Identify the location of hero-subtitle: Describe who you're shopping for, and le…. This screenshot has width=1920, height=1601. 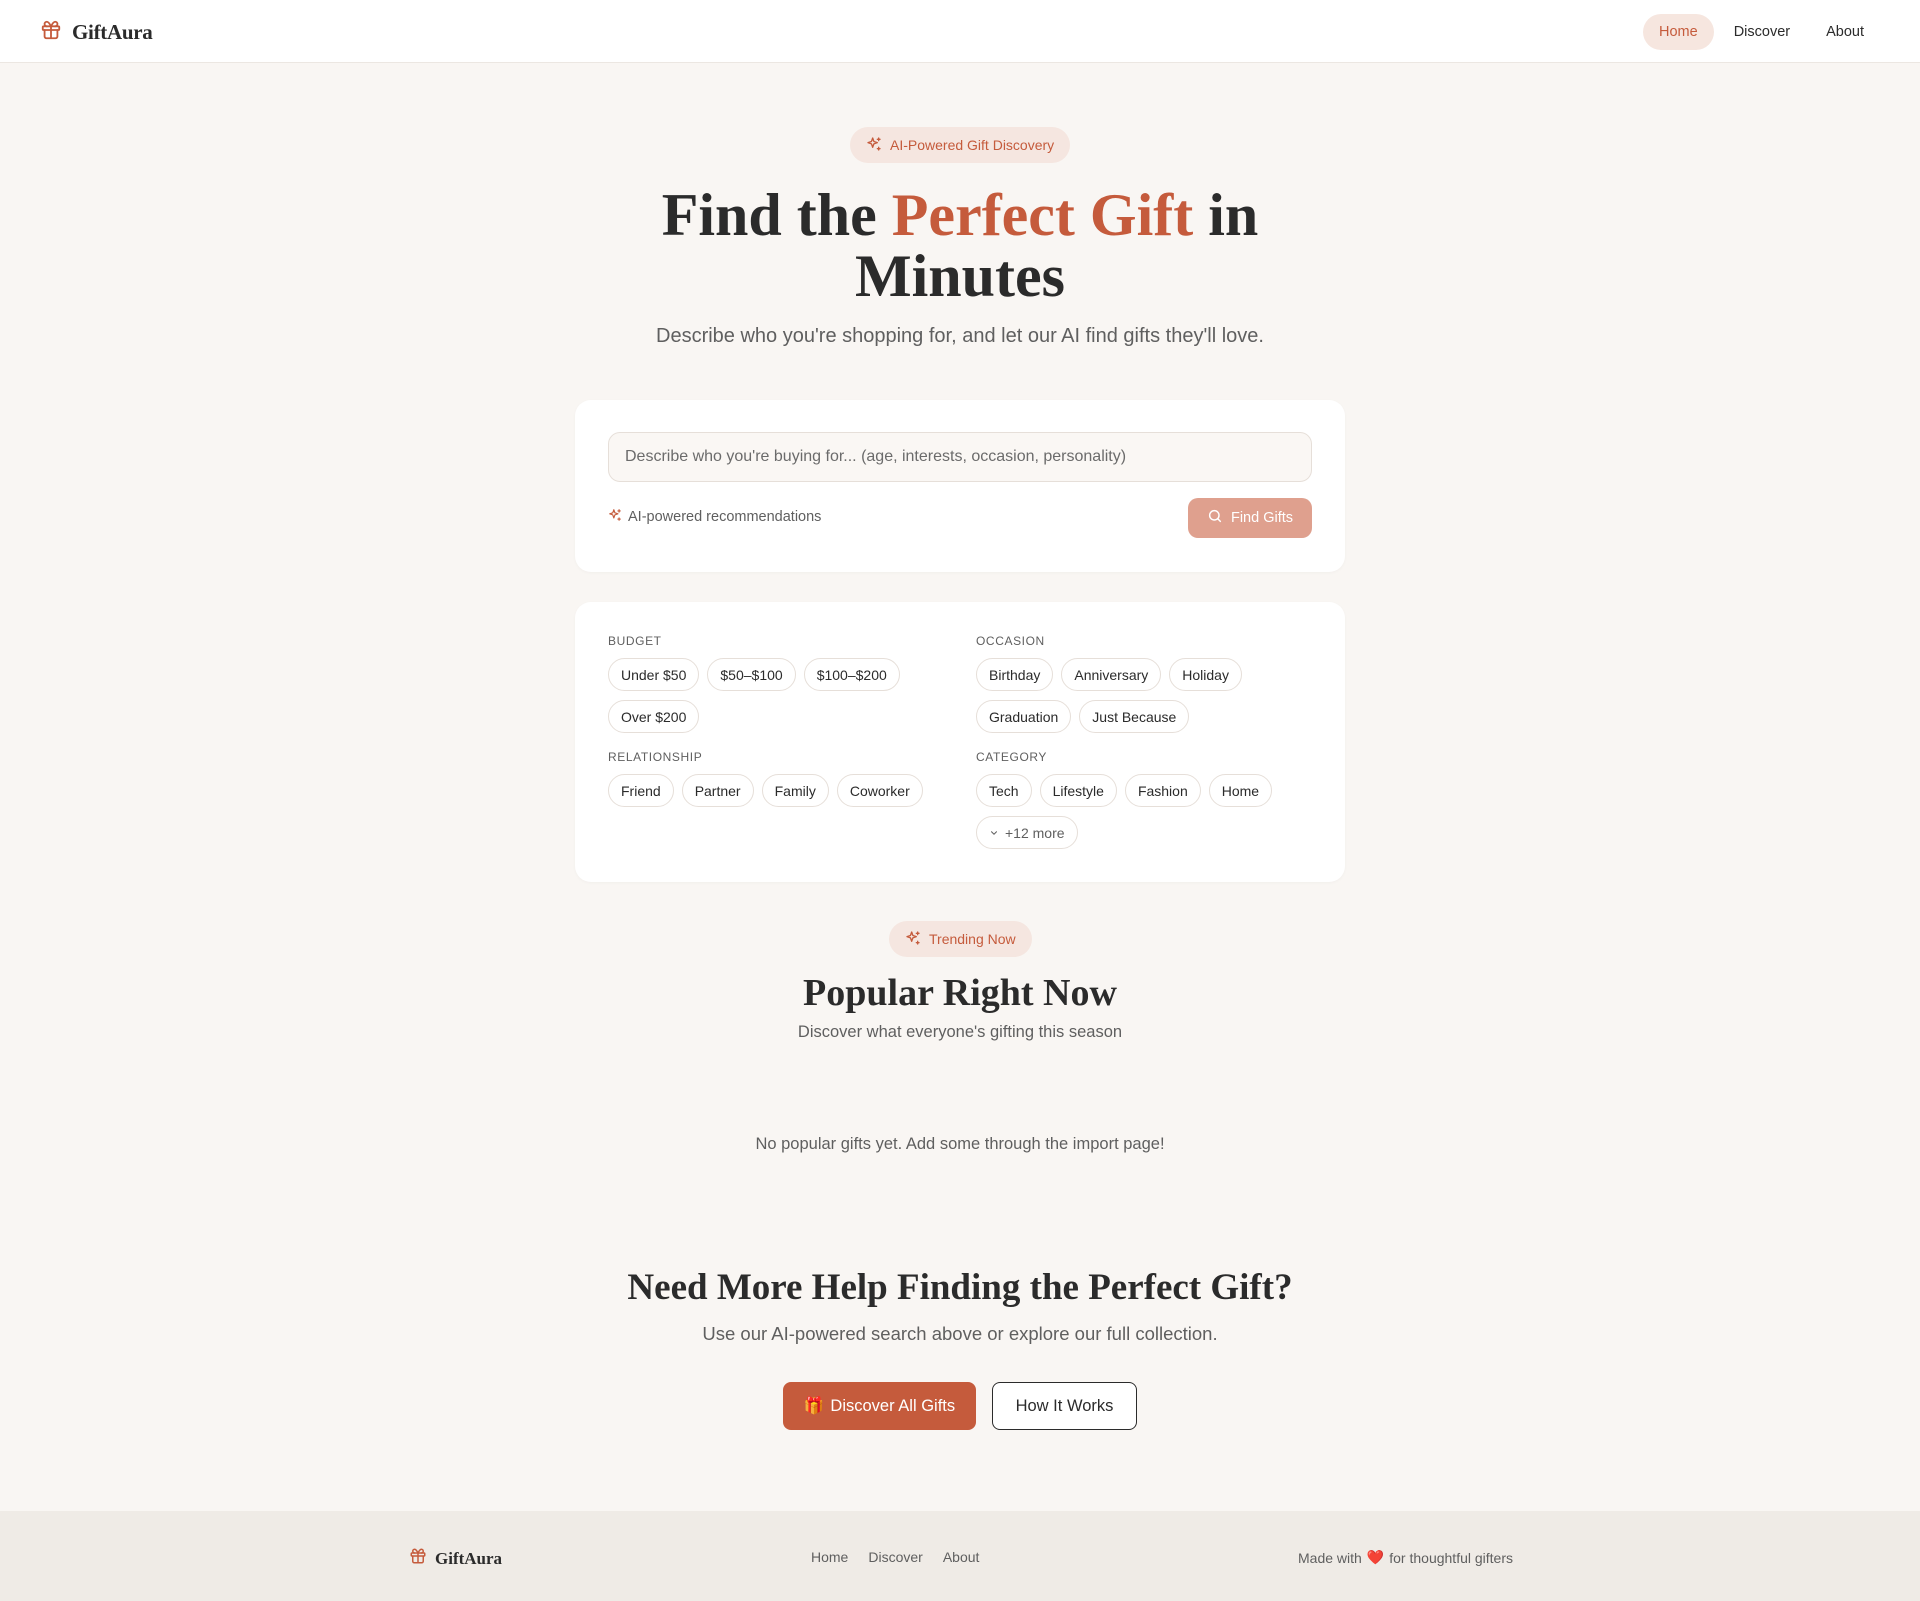
(960, 336).